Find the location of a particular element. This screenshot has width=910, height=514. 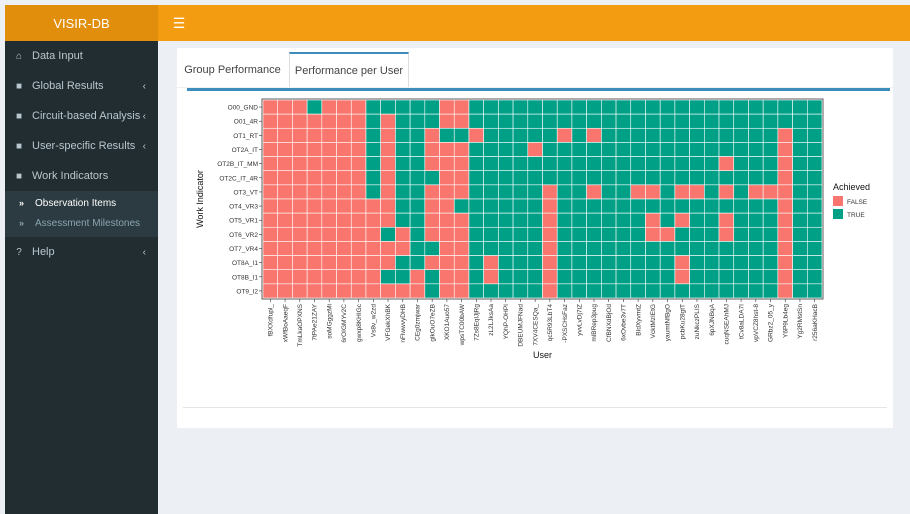

subitem-observation-items: » Observation Items is located at coordinates (81, 203).